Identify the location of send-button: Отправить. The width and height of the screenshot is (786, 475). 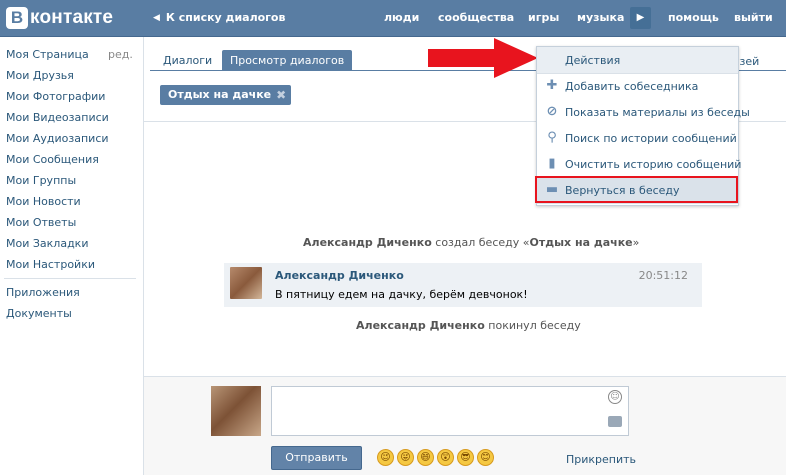
(316, 458).